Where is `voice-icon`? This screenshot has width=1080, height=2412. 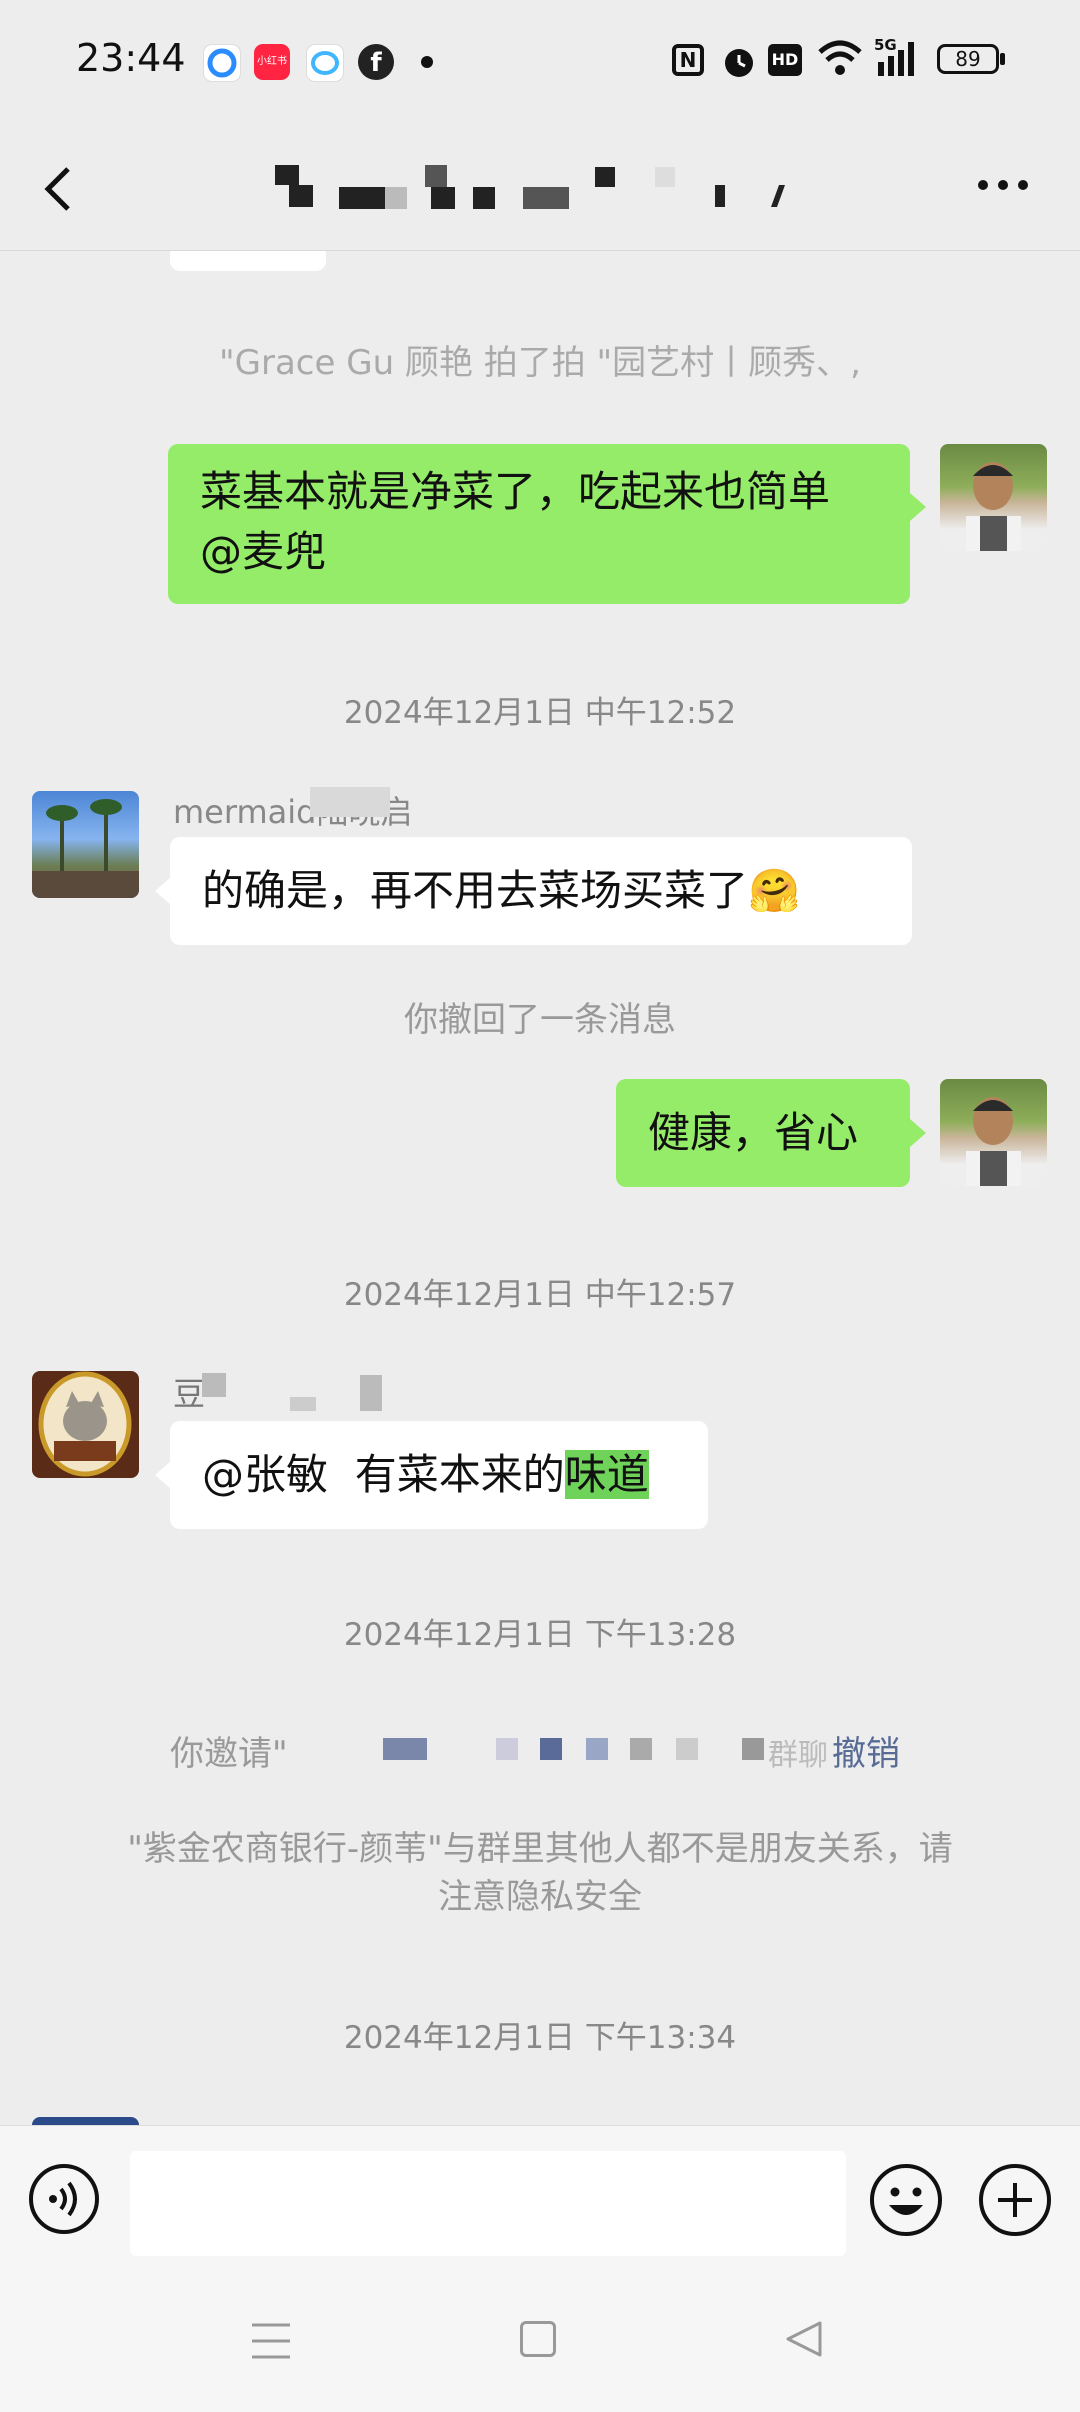
voice-icon is located at coordinates (64, 2199).